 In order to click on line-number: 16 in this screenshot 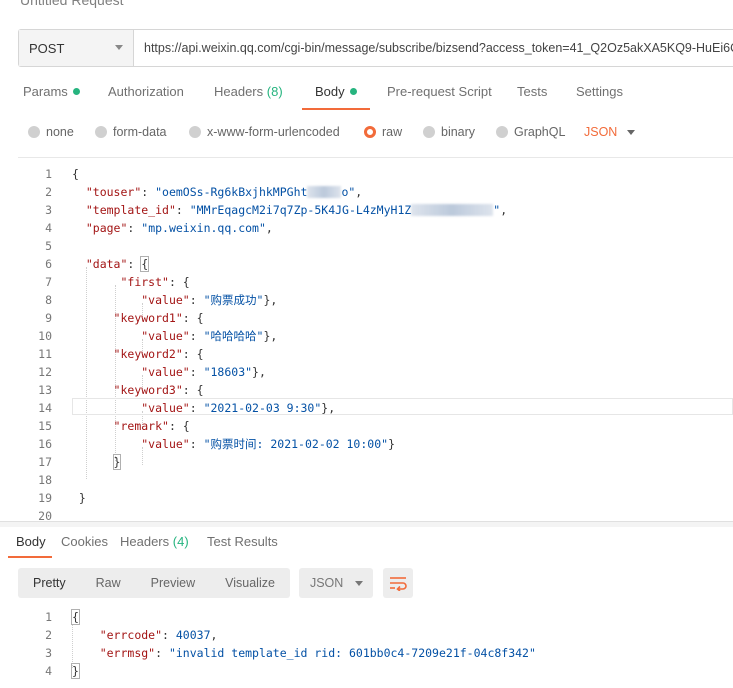, I will do `click(45, 444)`.